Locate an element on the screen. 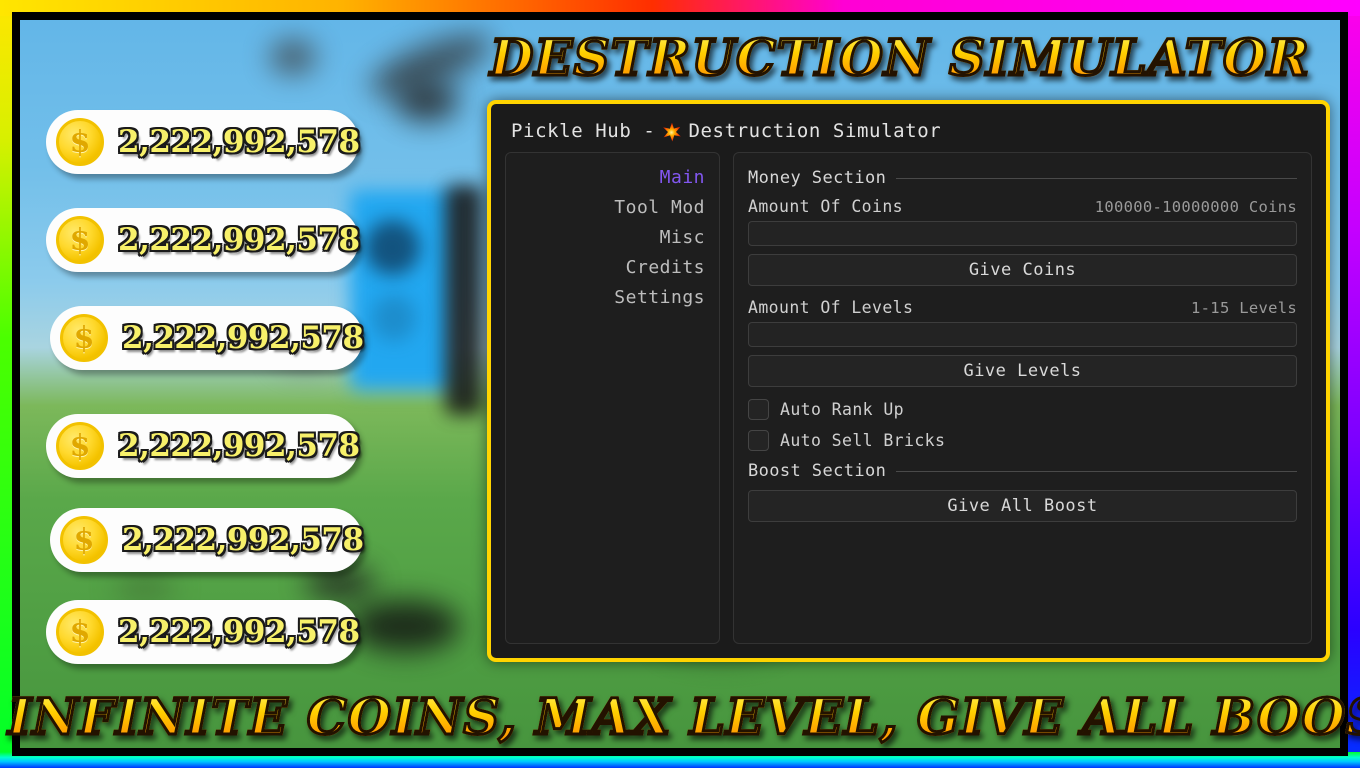 The height and width of the screenshot is (768, 1360). starburst-icon is located at coordinates (672, 132).